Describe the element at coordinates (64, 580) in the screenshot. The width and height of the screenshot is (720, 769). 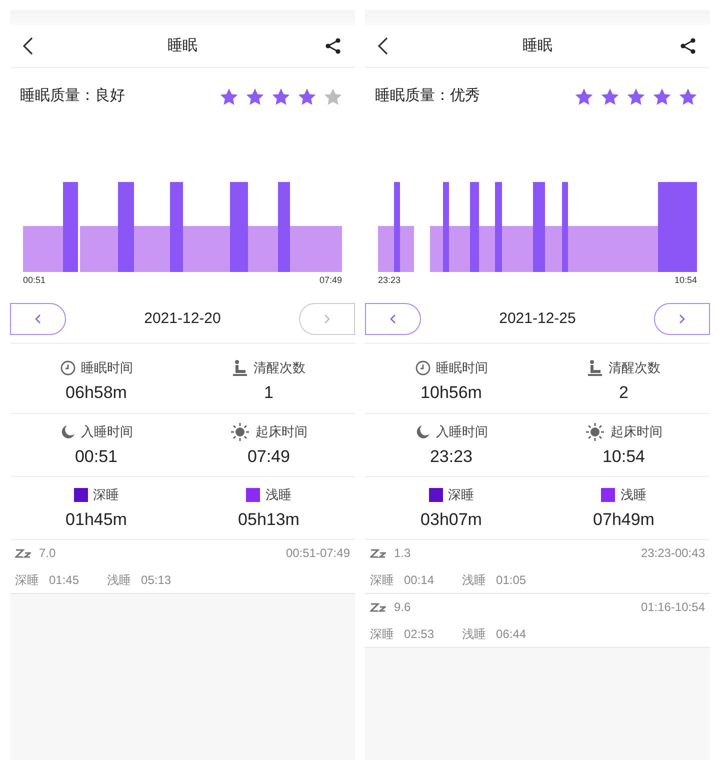
I see `deep-sleep-duration: 01:45` at that location.